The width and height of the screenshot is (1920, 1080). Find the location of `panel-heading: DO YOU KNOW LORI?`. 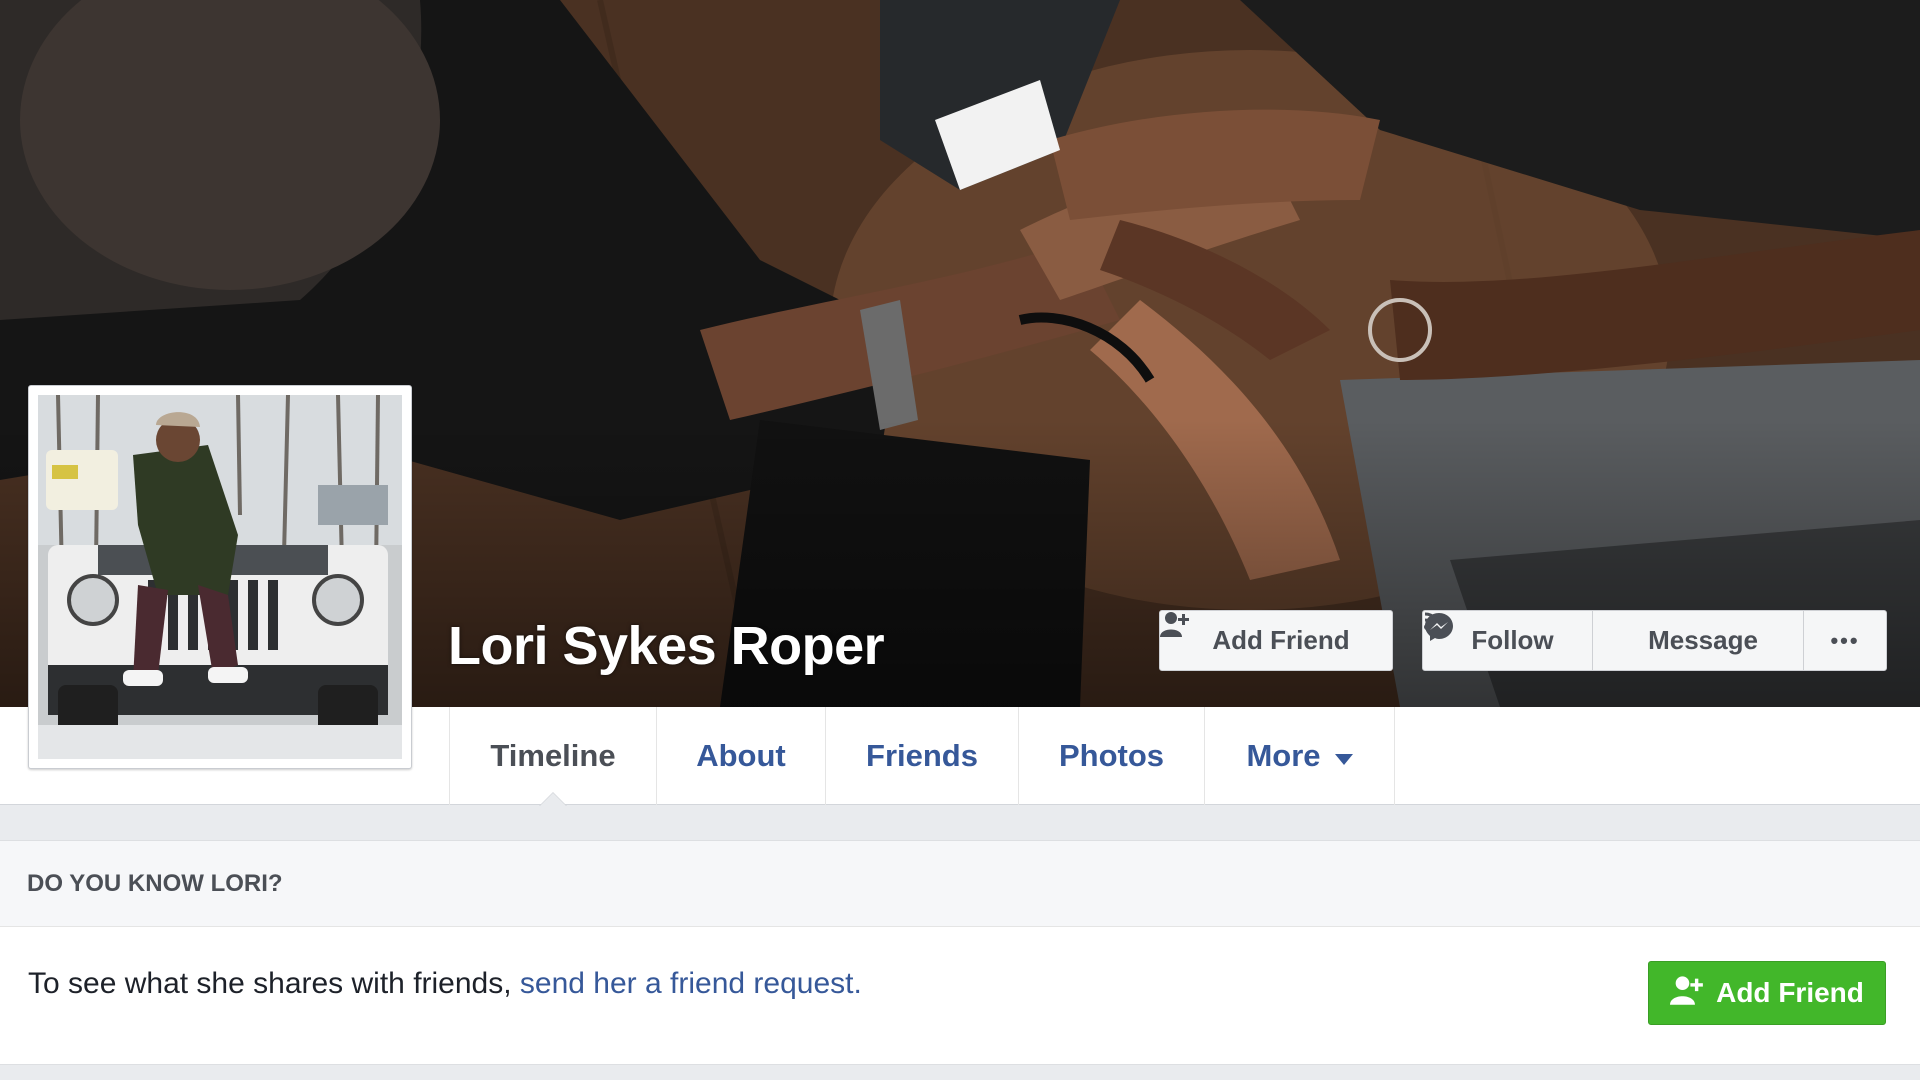

panel-heading: DO YOU KNOW LORI? is located at coordinates (960, 884).